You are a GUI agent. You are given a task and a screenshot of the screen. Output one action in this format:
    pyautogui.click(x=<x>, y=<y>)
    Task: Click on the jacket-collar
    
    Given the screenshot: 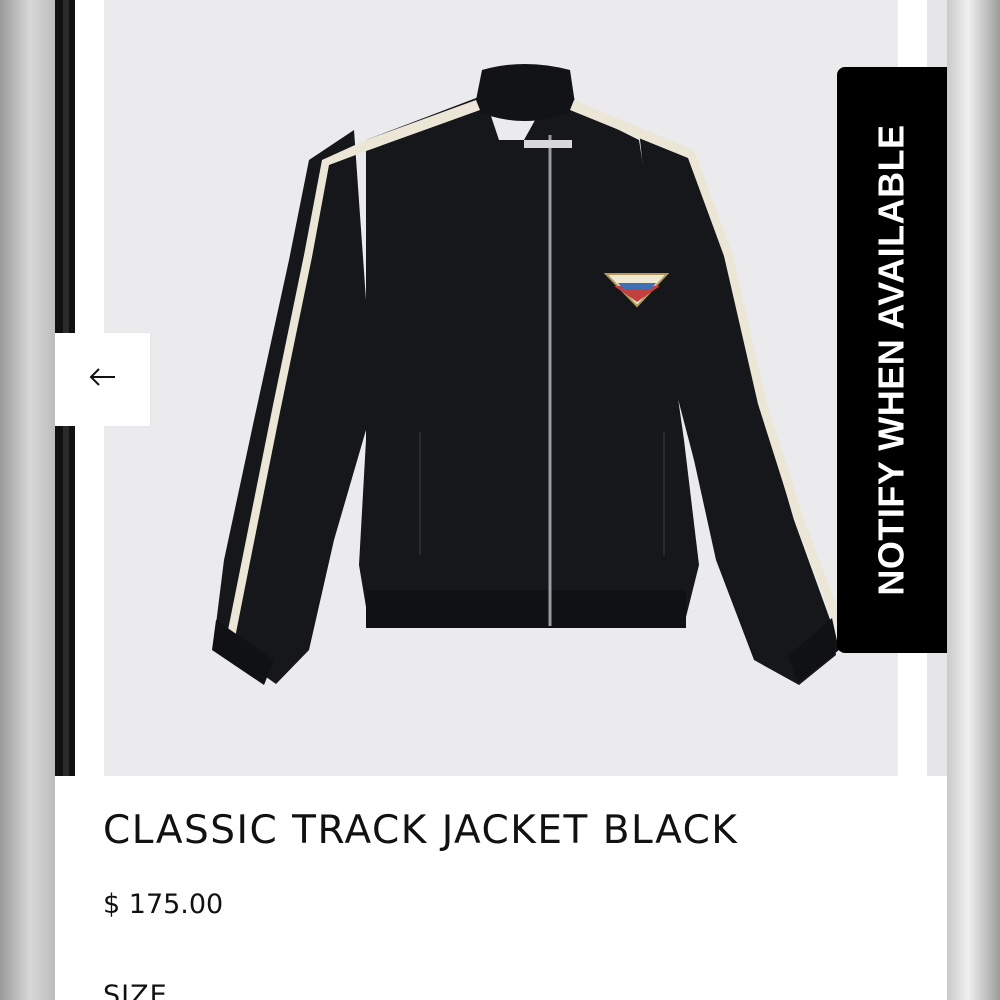 What is the action you would take?
    pyautogui.click(x=525, y=92)
    